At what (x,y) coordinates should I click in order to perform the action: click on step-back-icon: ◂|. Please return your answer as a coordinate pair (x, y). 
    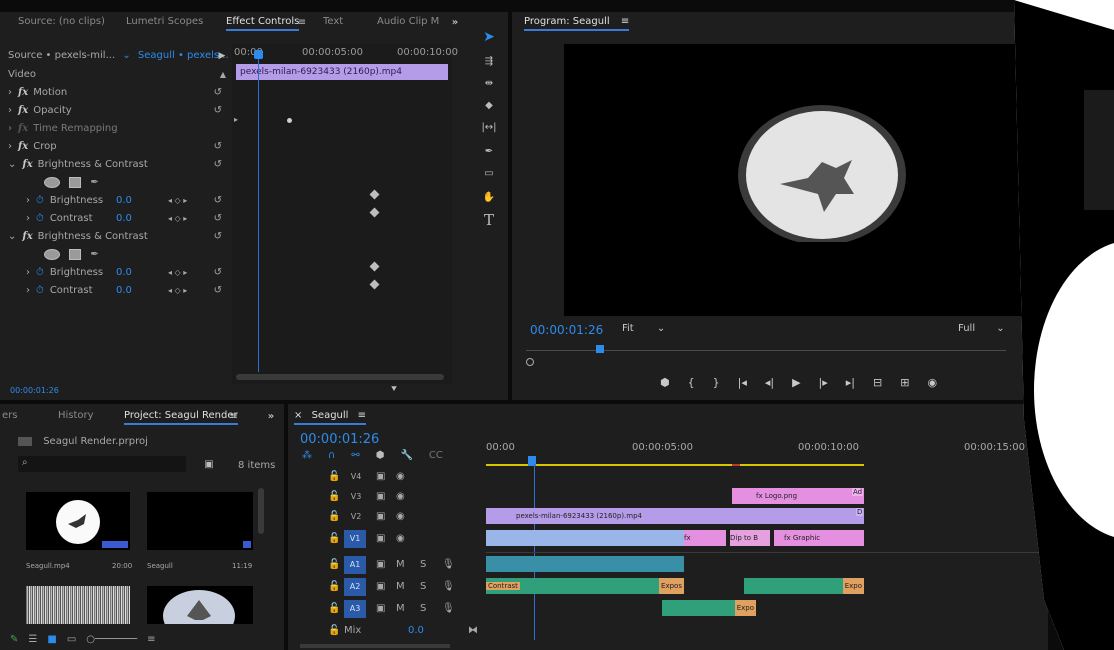
    Looking at the image, I should click on (769, 384).